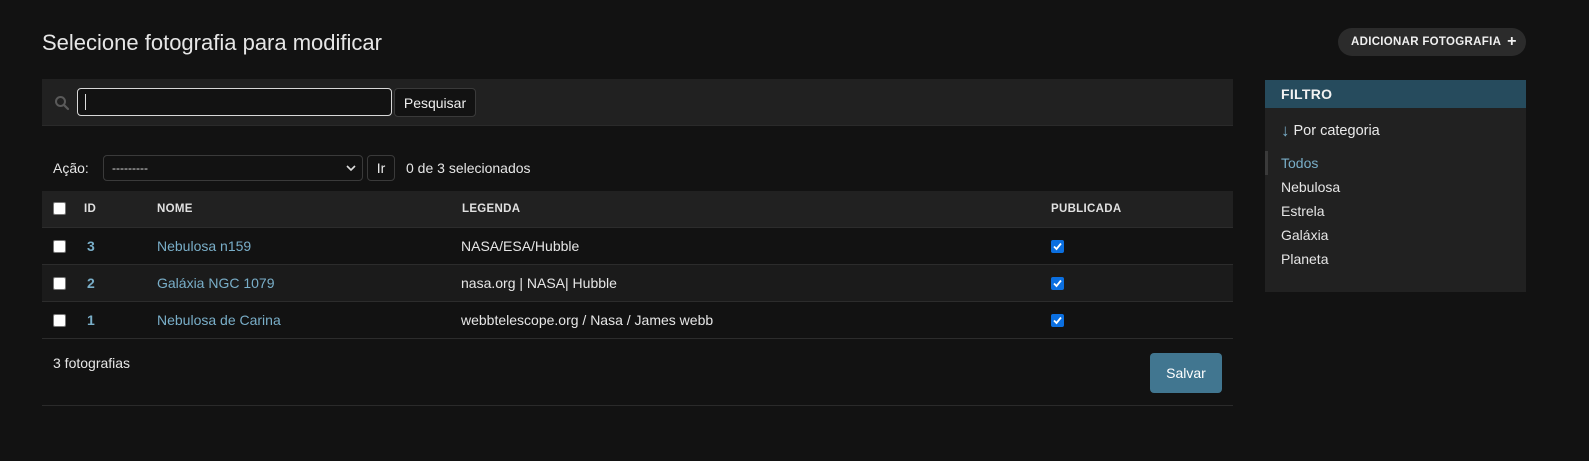 The width and height of the screenshot is (1589, 461). I want to click on footer-divider, so click(637, 405).